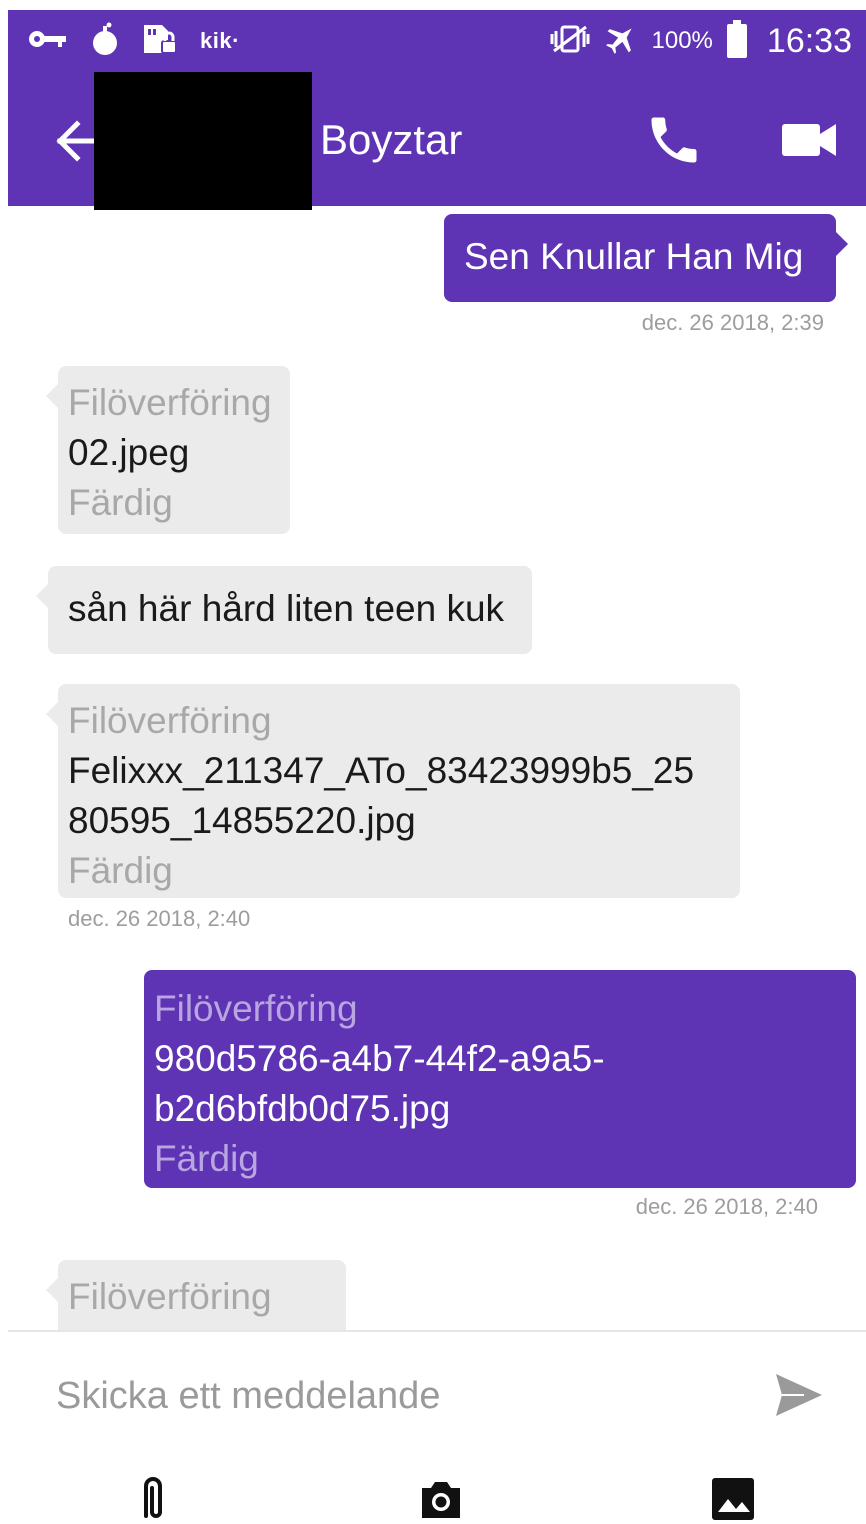 The width and height of the screenshot is (866, 1524). What do you see at coordinates (220, 40) in the screenshot?
I see `kik-notification-icon: kik·` at bounding box center [220, 40].